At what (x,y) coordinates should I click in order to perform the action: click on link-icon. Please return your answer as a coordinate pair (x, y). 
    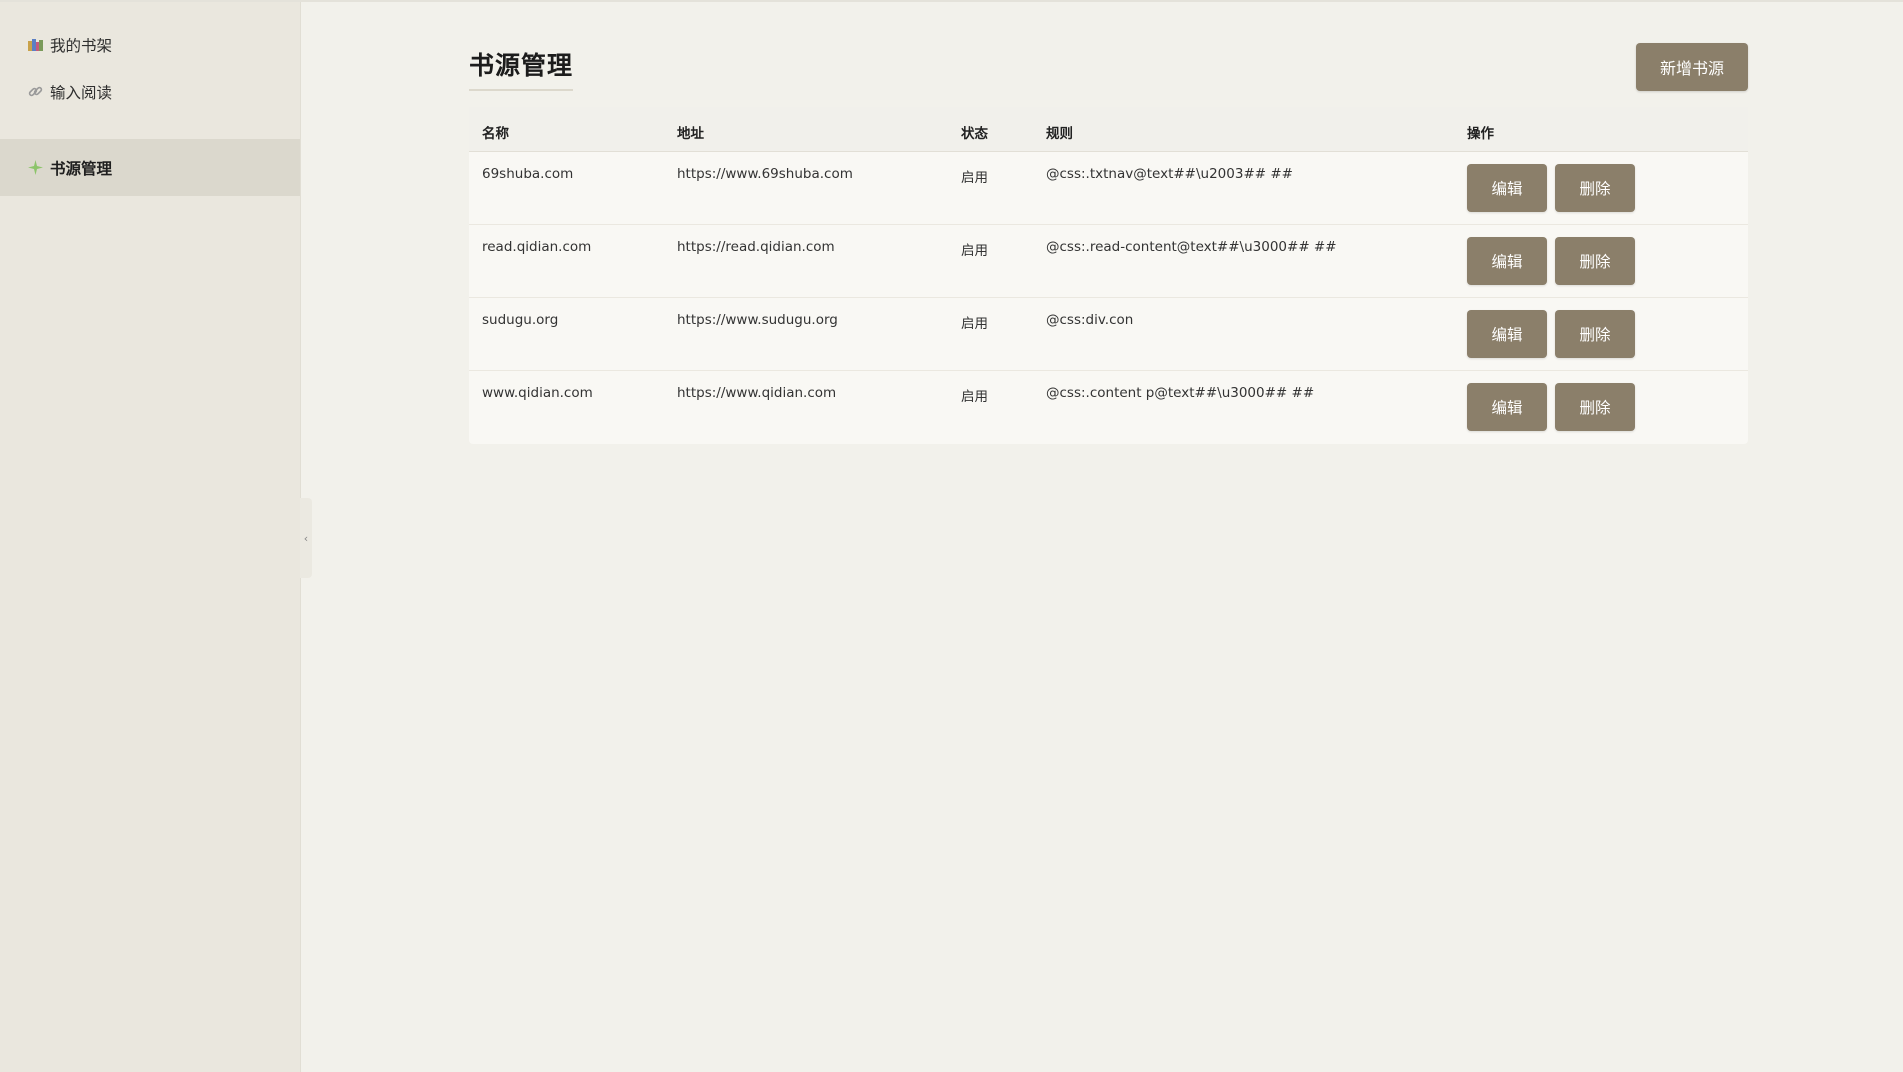
    Looking at the image, I should click on (35, 92).